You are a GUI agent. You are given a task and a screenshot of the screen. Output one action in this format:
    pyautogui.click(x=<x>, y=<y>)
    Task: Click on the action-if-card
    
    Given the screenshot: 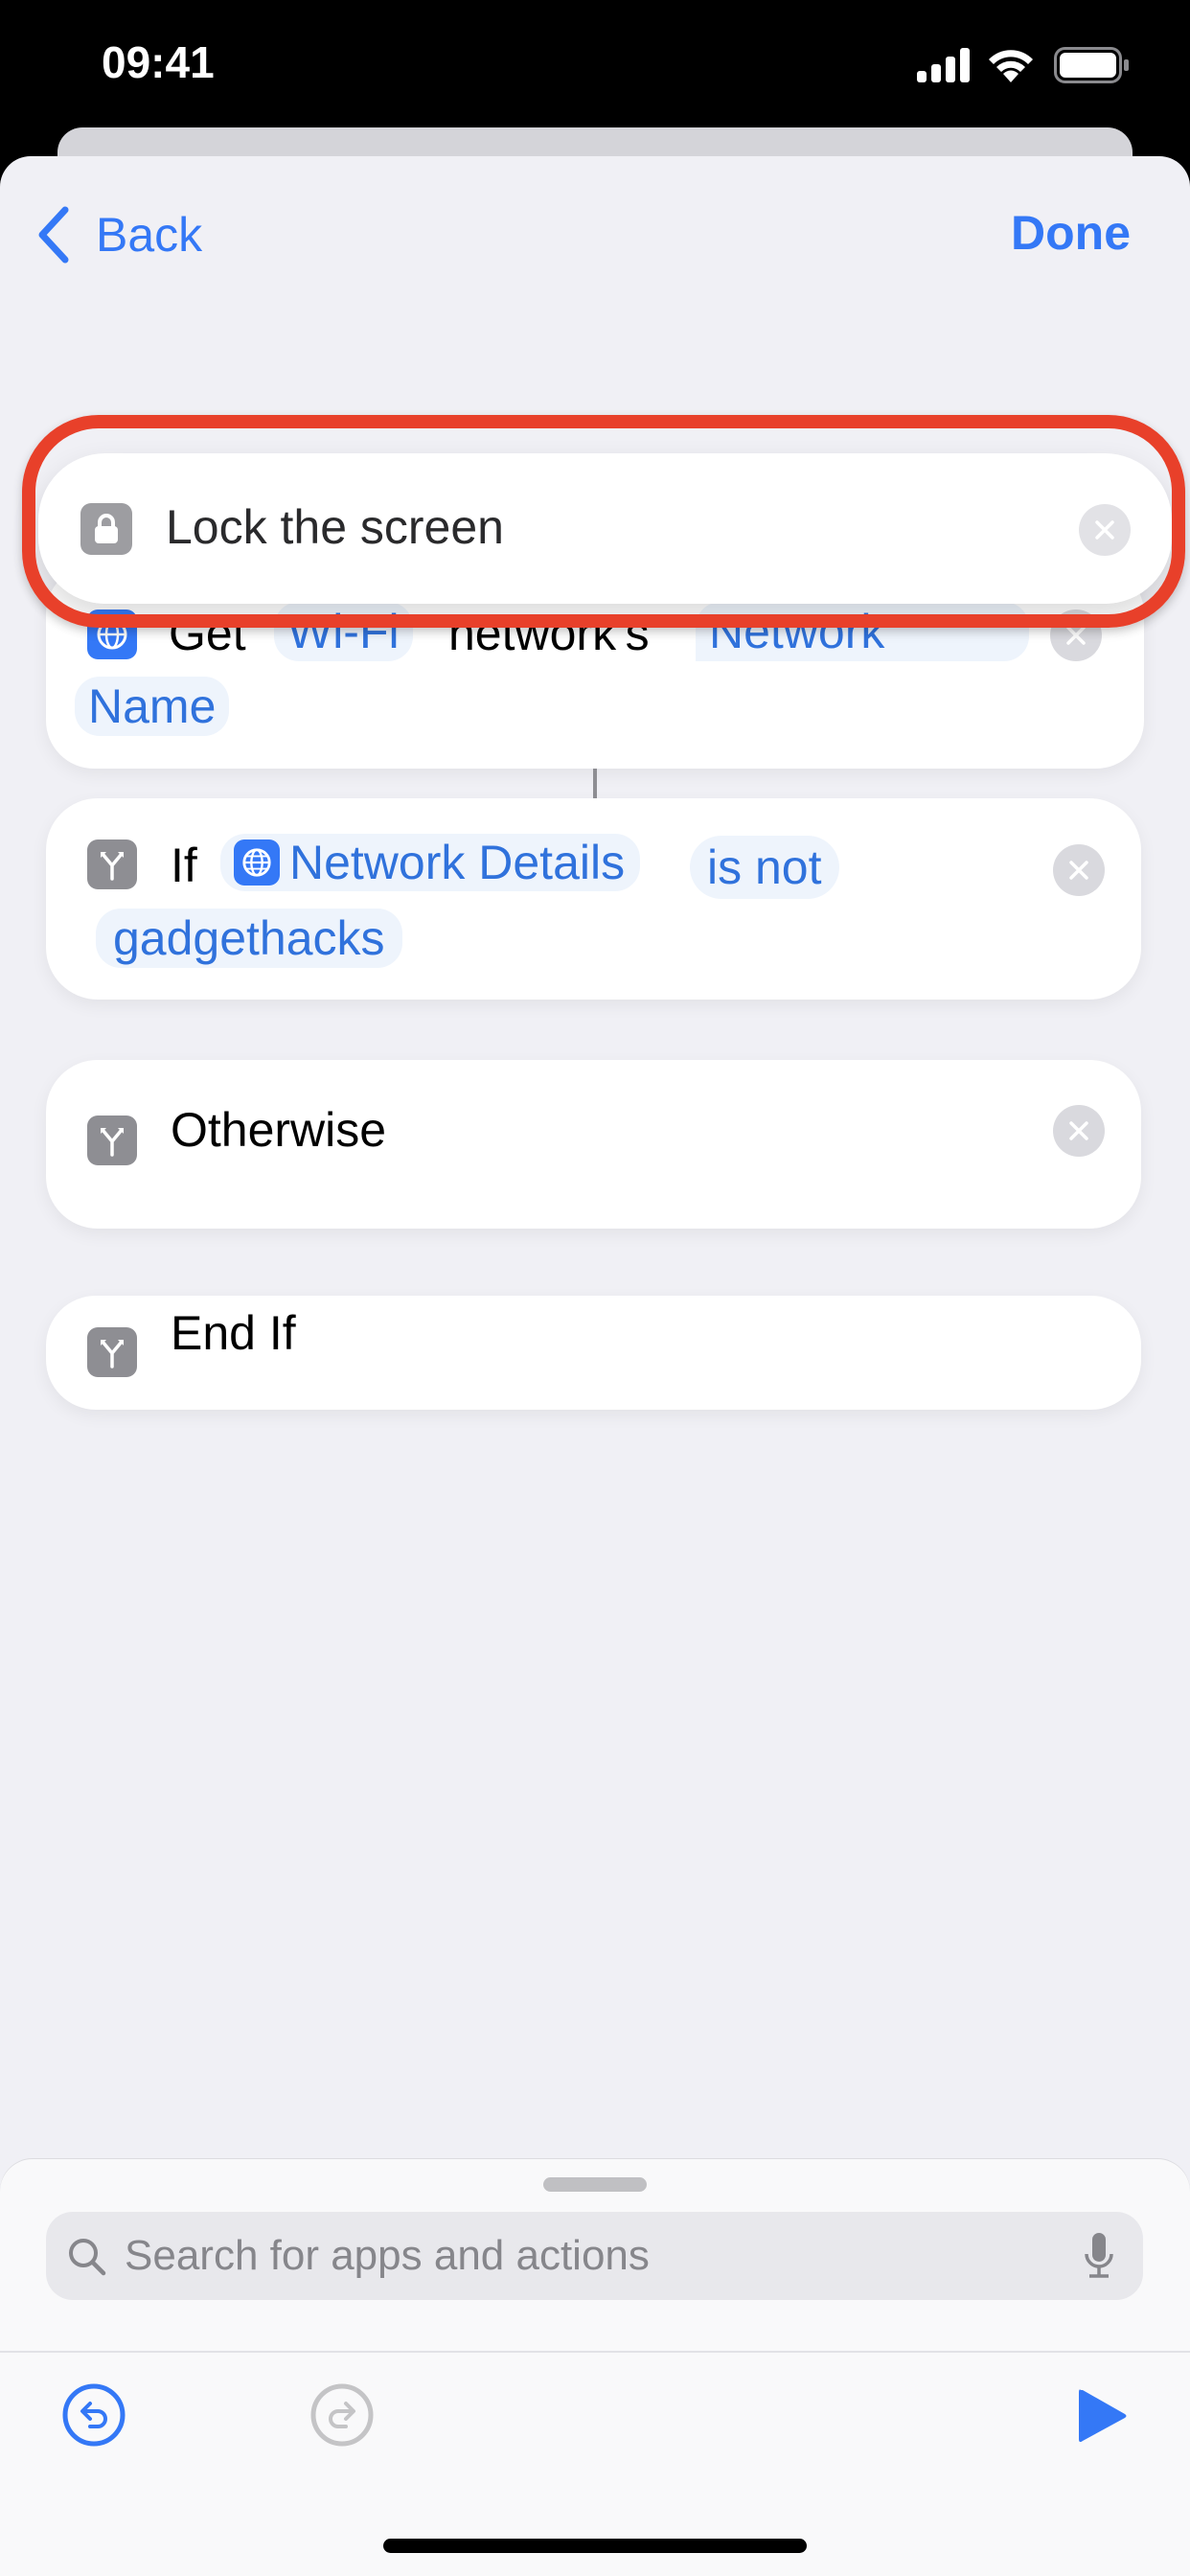 What is the action you would take?
    pyautogui.click(x=593, y=899)
    